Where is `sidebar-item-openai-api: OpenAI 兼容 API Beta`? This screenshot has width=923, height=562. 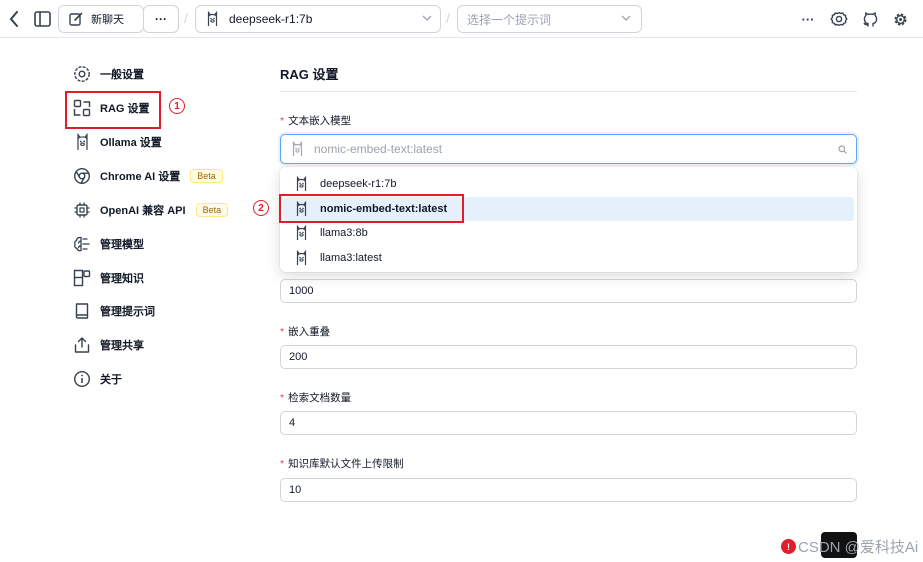 sidebar-item-openai-api: OpenAI 兼容 API Beta is located at coordinates (150, 210).